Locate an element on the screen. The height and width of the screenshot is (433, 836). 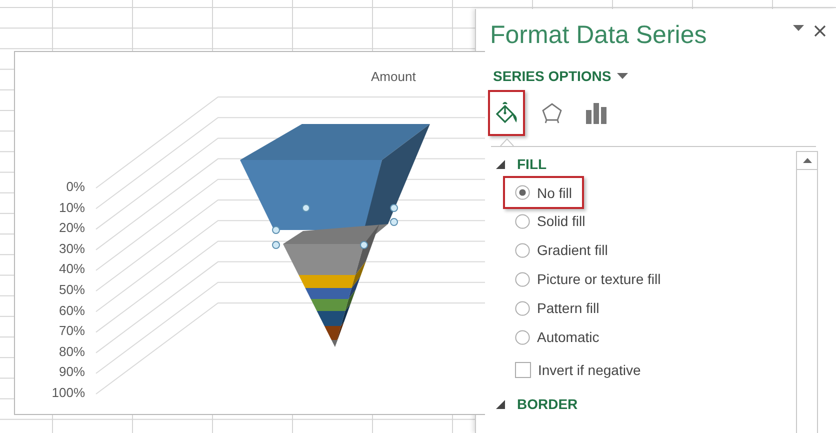
radio-option: Pattern fill is located at coordinates (557, 308).